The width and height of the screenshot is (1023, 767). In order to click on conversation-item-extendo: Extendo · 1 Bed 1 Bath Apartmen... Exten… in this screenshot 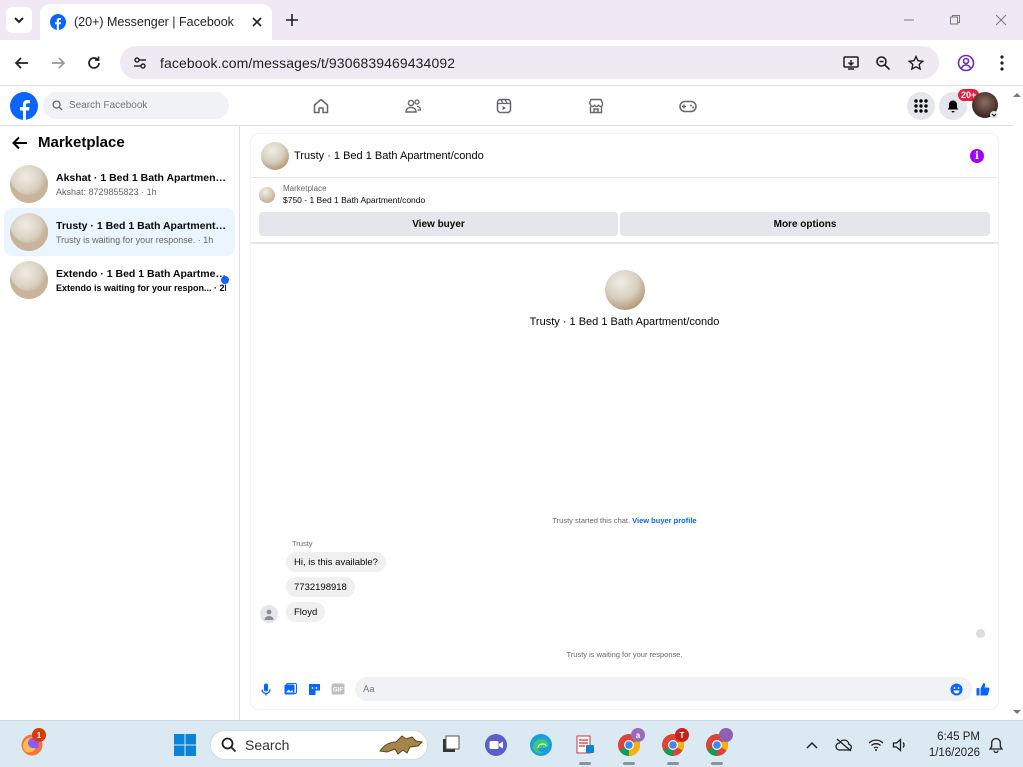, I will do `click(119, 280)`.